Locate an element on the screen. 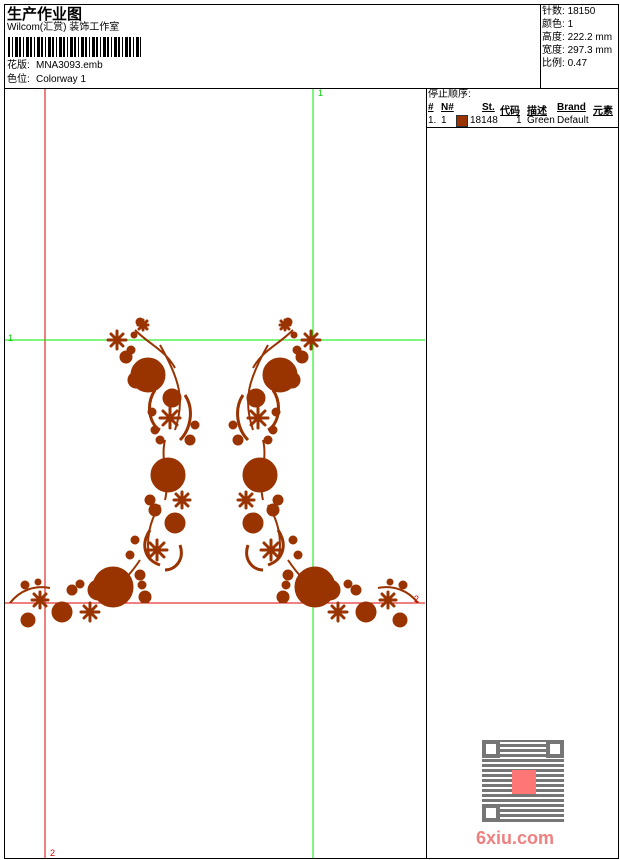  watermark-text: 6xiu.com is located at coordinates (515, 838).